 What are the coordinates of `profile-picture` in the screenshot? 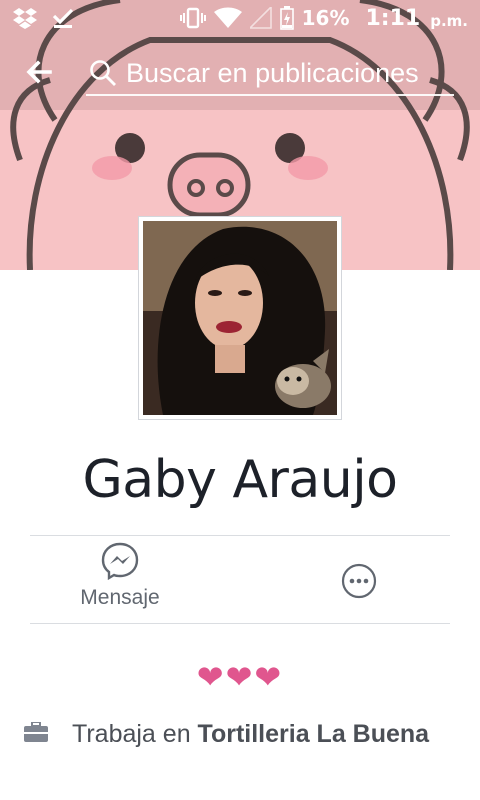 It's located at (240, 318).